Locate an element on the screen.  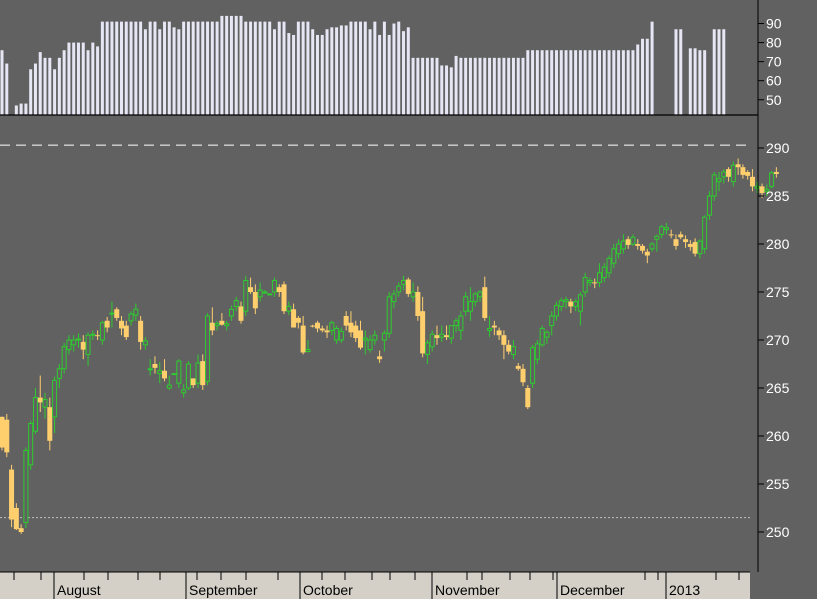
month-label: December is located at coordinates (592, 590).